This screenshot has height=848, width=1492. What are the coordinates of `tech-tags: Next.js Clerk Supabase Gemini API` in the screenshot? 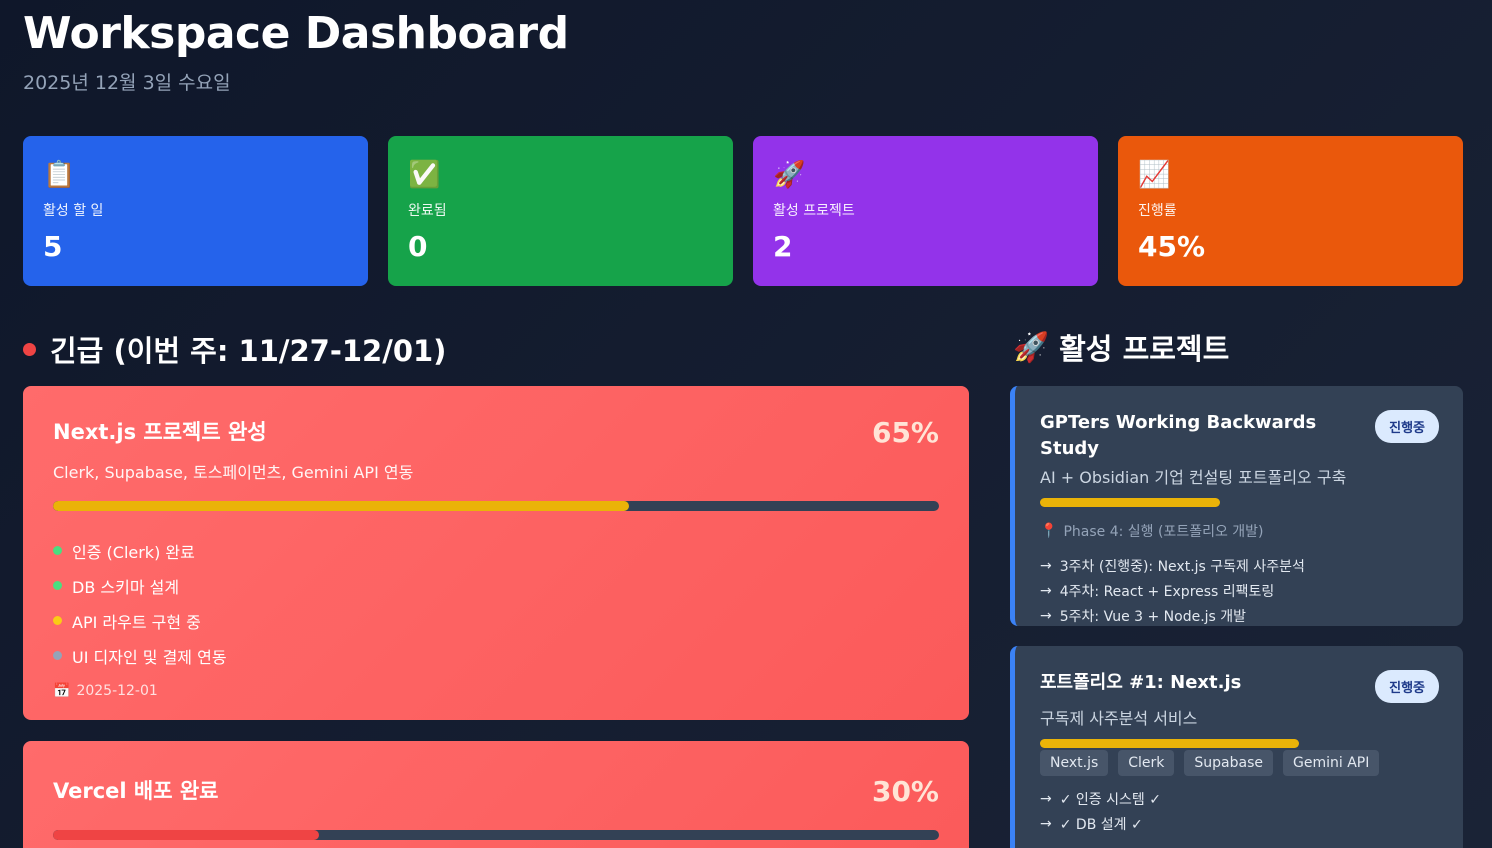 It's located at (1239, 763).